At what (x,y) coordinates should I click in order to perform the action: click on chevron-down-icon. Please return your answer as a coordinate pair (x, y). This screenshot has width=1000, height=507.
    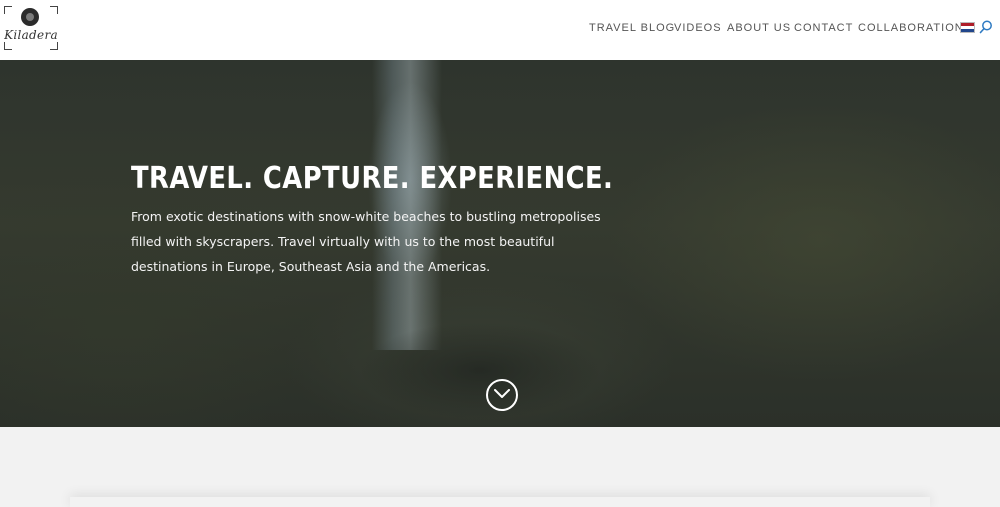
    Looking at the image, I should click on (502, 393).